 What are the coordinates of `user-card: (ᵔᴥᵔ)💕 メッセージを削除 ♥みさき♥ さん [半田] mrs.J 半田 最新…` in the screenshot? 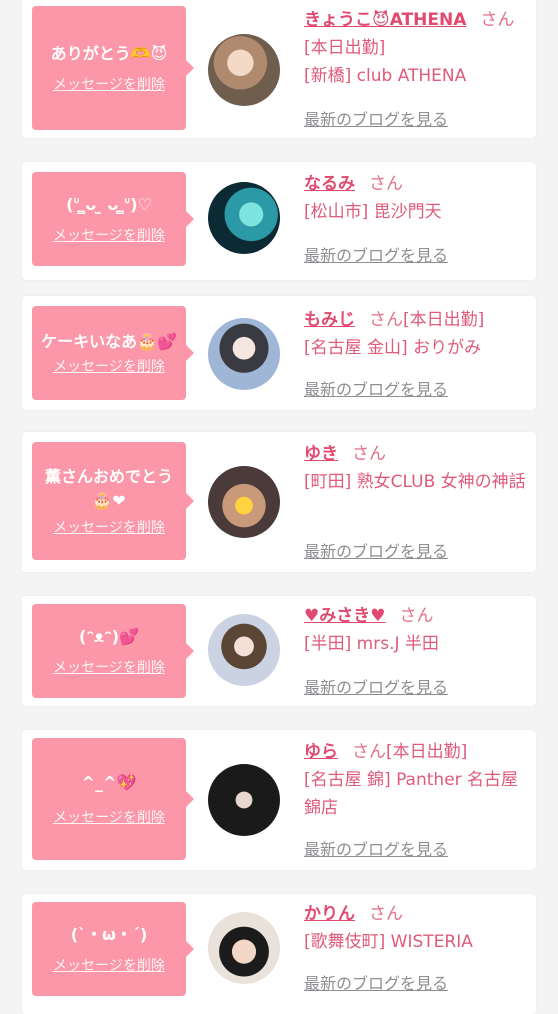 It's located at (279, 651).